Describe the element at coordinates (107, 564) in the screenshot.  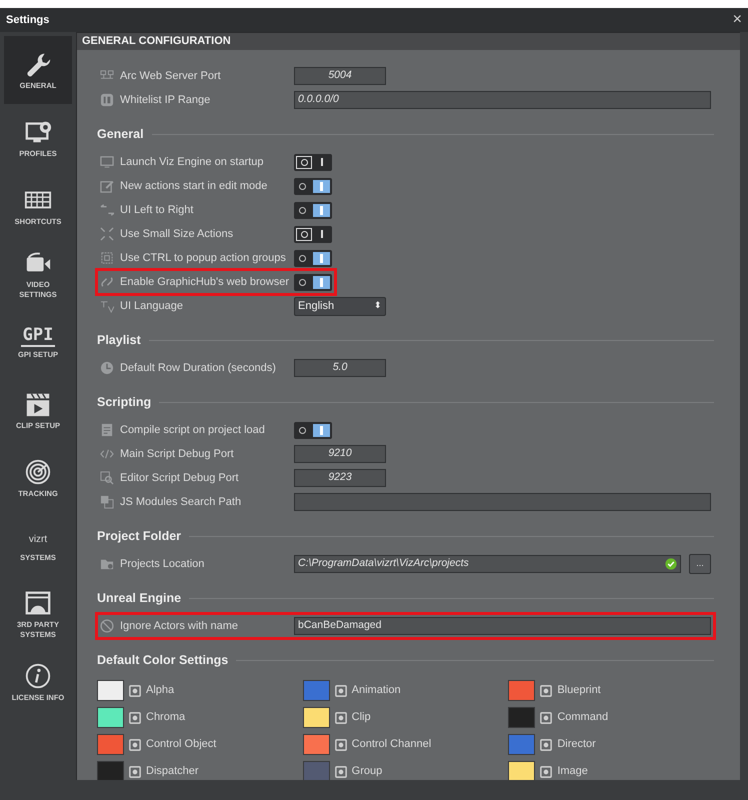
I see `folder-search-icon` at that location.